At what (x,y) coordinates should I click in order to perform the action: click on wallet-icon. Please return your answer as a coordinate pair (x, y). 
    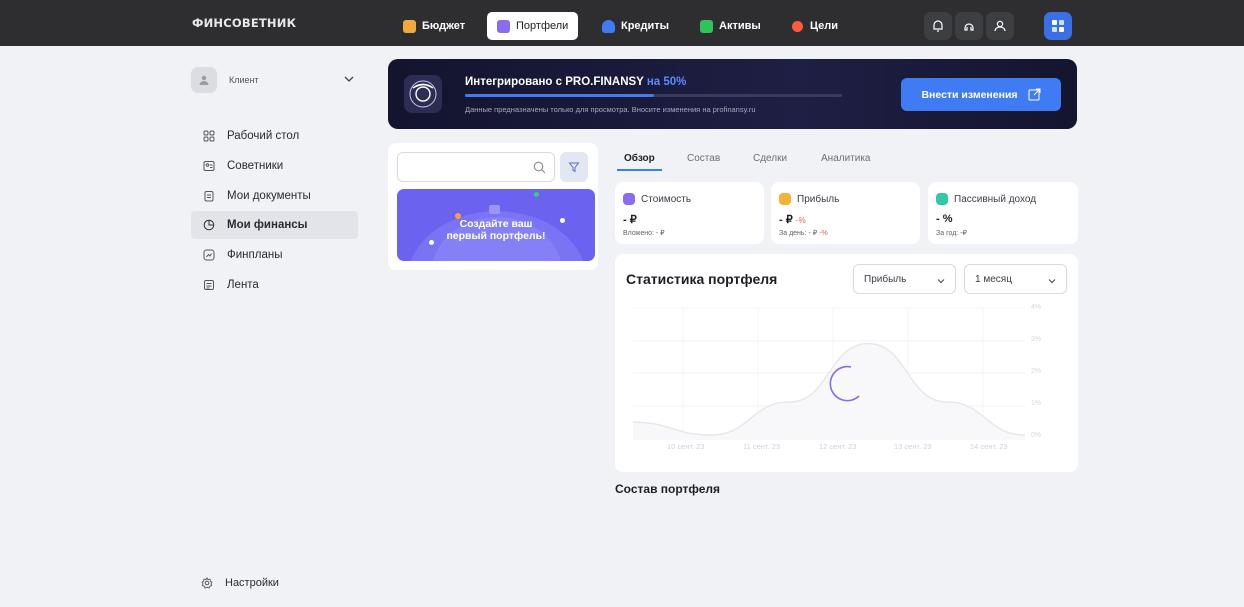
    Looking at the image, I should click on (629, 199).